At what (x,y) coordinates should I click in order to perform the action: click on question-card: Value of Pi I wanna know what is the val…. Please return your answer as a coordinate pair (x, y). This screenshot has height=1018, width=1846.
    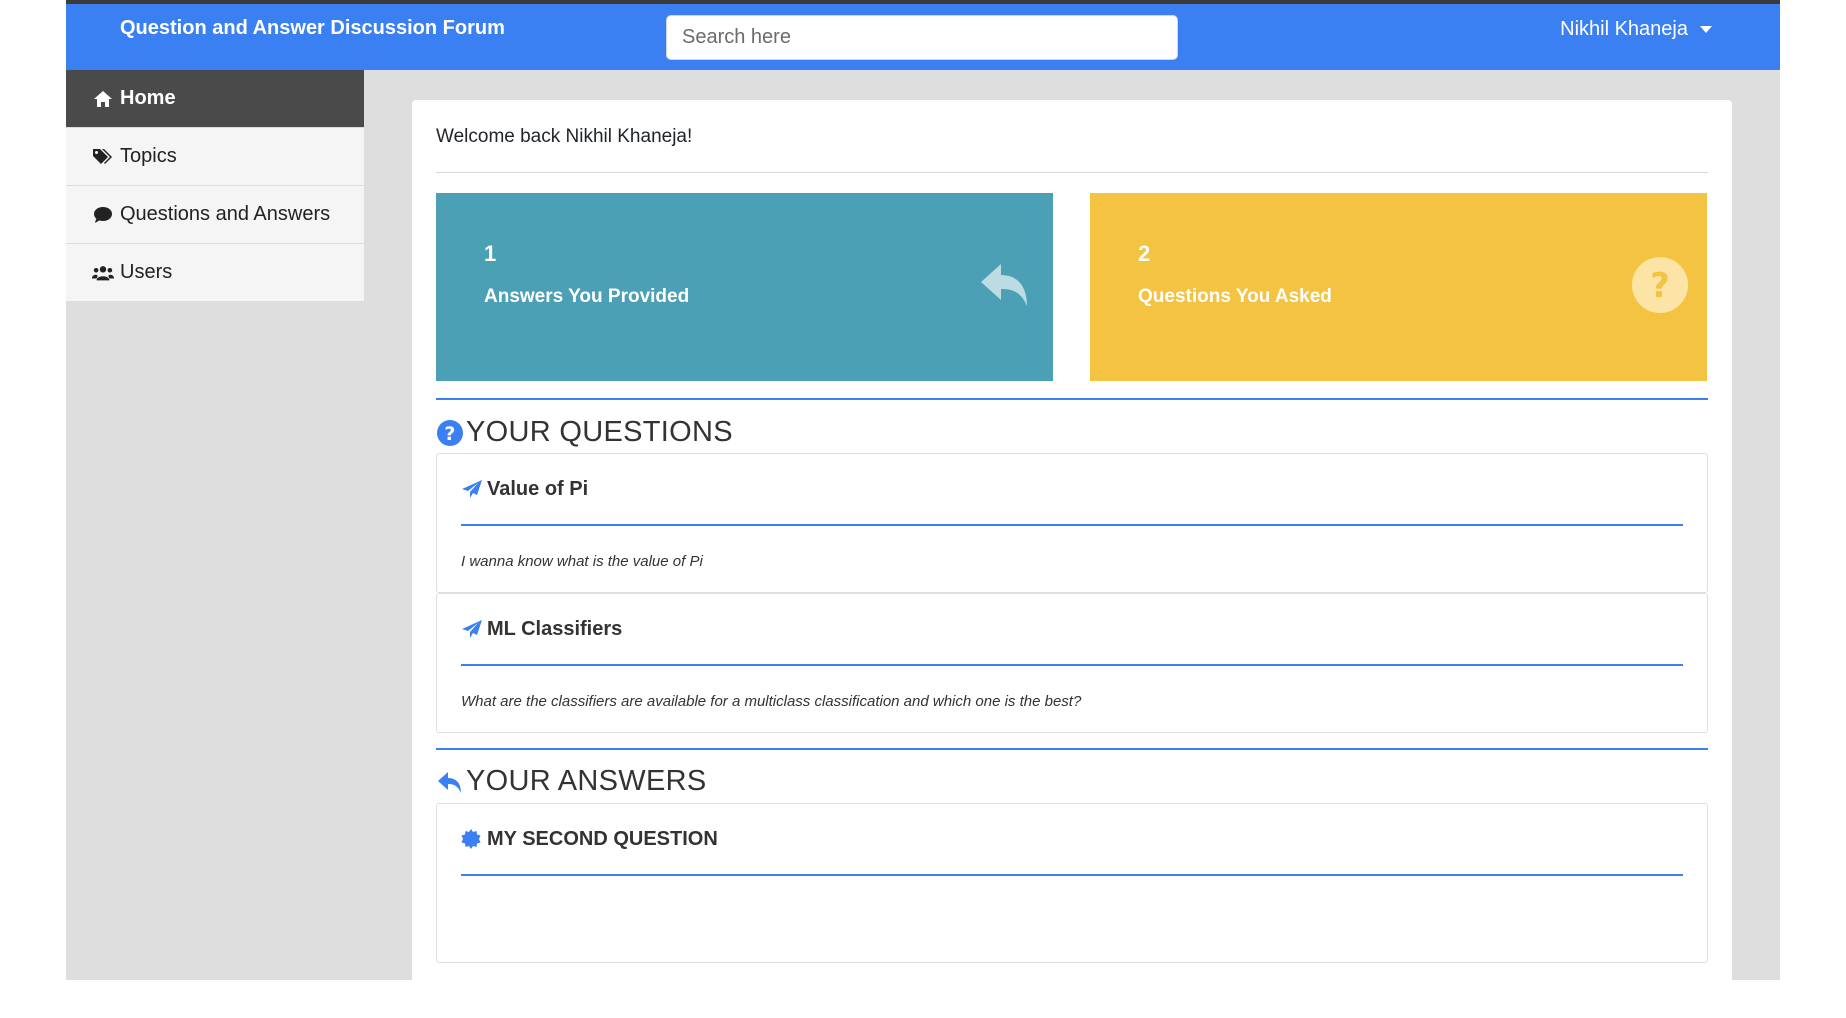
    Looking at the image, I should click on (1072, 523).